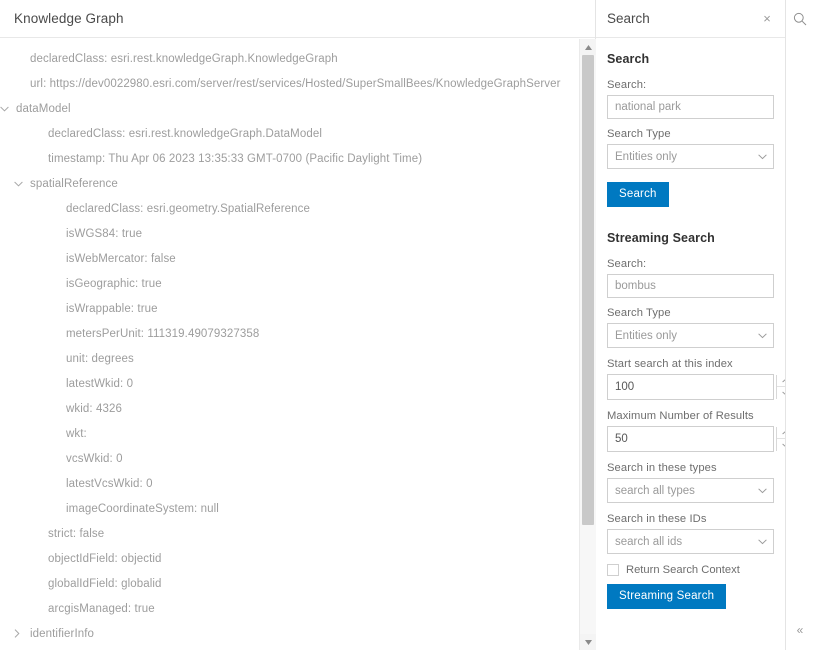 Image resolution: width=815 pixels, height=650 pixels. I want to click on tree-row: strict: false, so click(289, 533).